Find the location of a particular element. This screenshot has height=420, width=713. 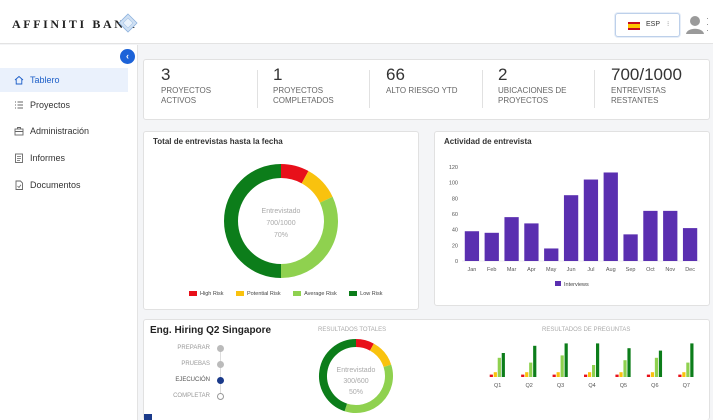

stat-interviews-remaining: 700/1000 ENTREVISTAS RESTANTES is located at coordinates (646, 86).